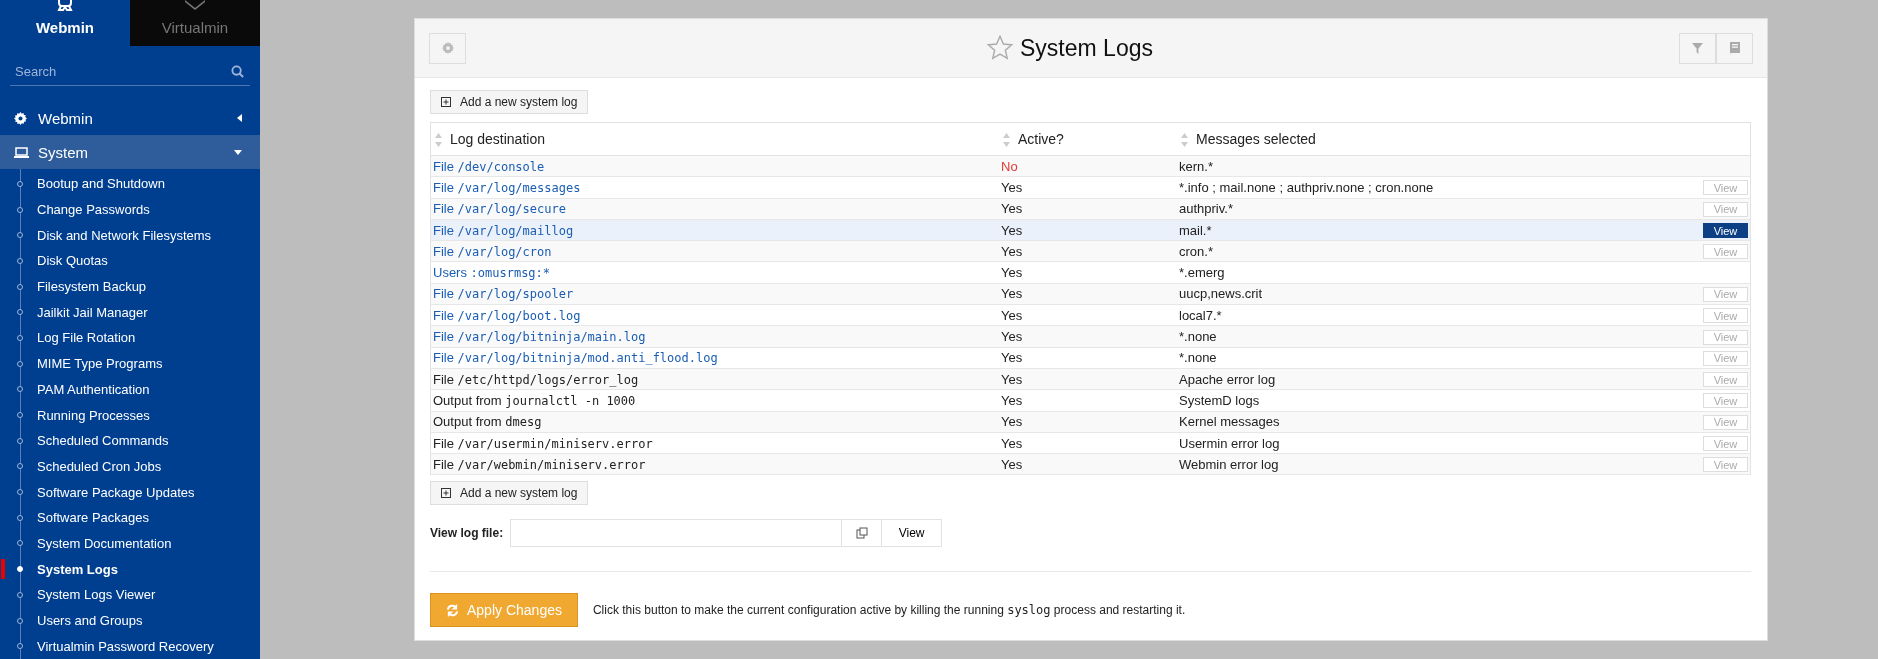 The image size is (1878, 659). What do you see at coordinates (65, 6) in the screenshot?
I see `logo-icon` at bounding box center [65, 6].